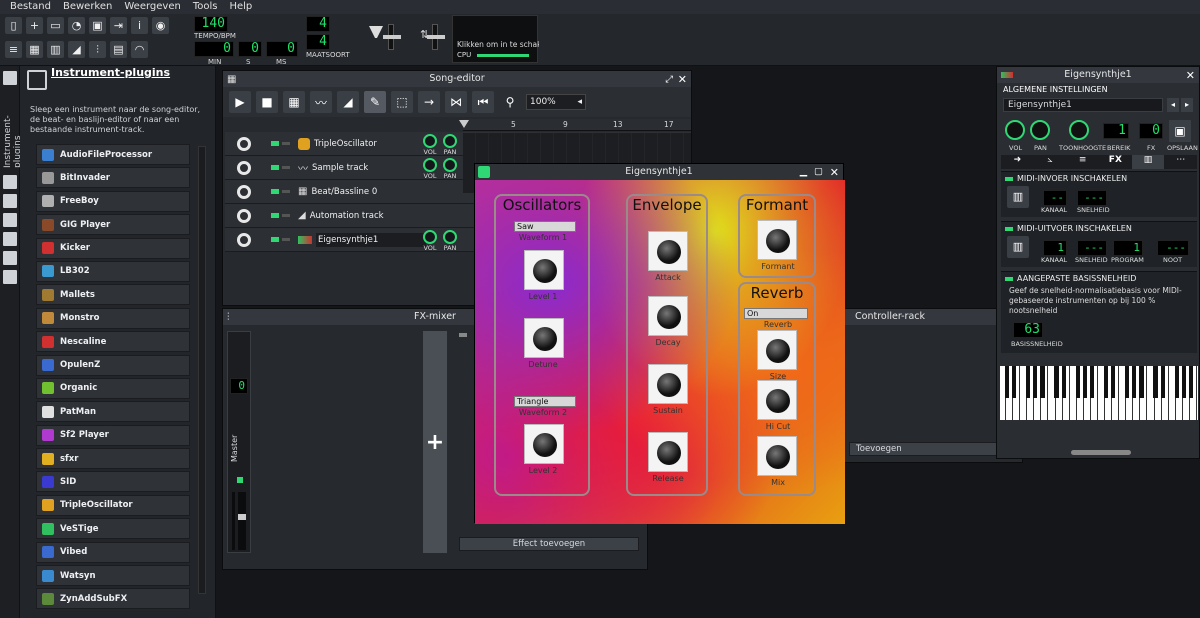 The image size is (1200, 618). What do you see at coordinates (34, 49) in the screenshot?
I see `beat-editor-icon: ▦` at bounding box center [34, 49].